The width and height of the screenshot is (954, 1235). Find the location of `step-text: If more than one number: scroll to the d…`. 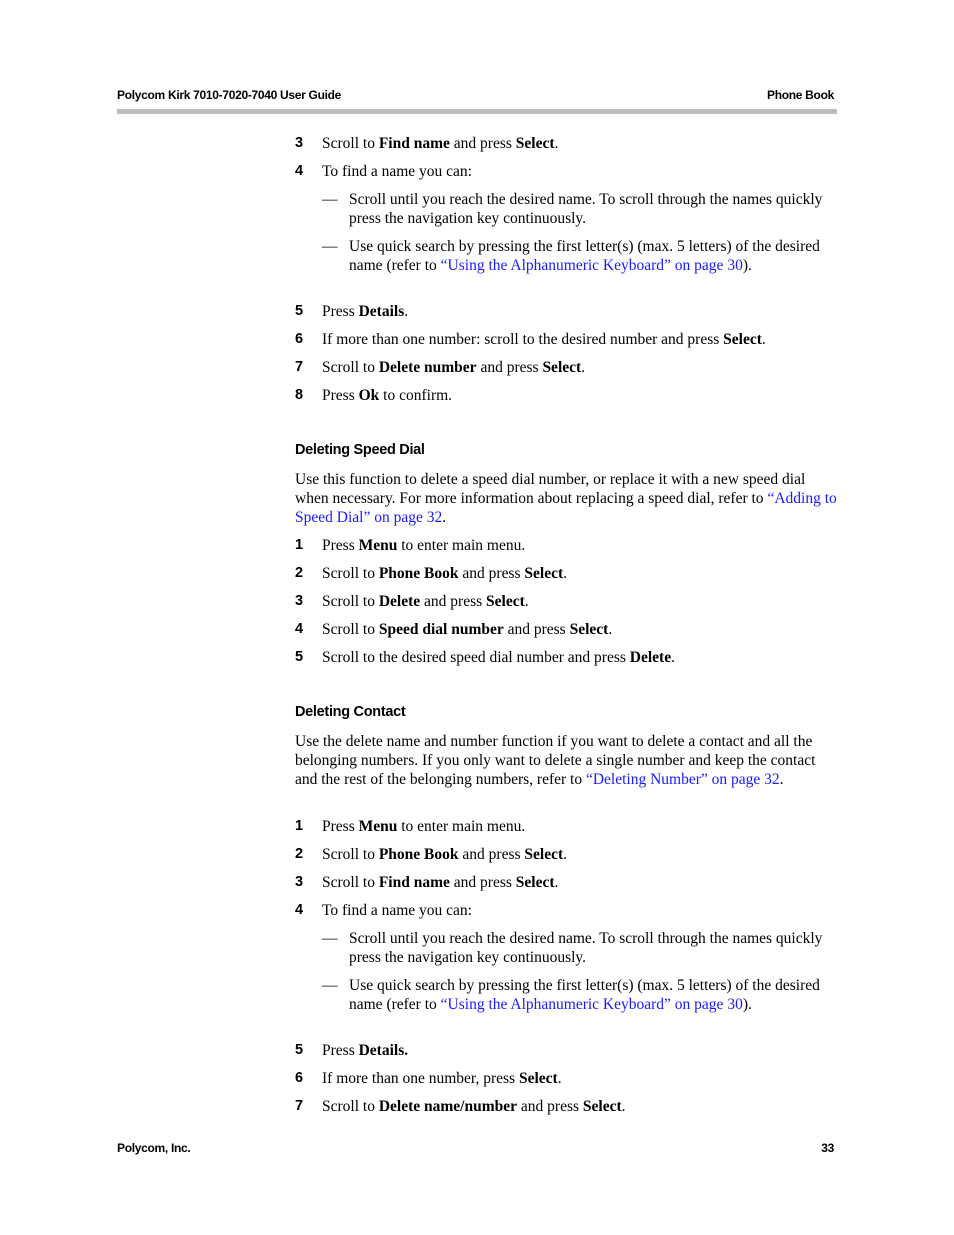

step-text: If more than one number: scroll to the d… is located at coordinates (523, 339).